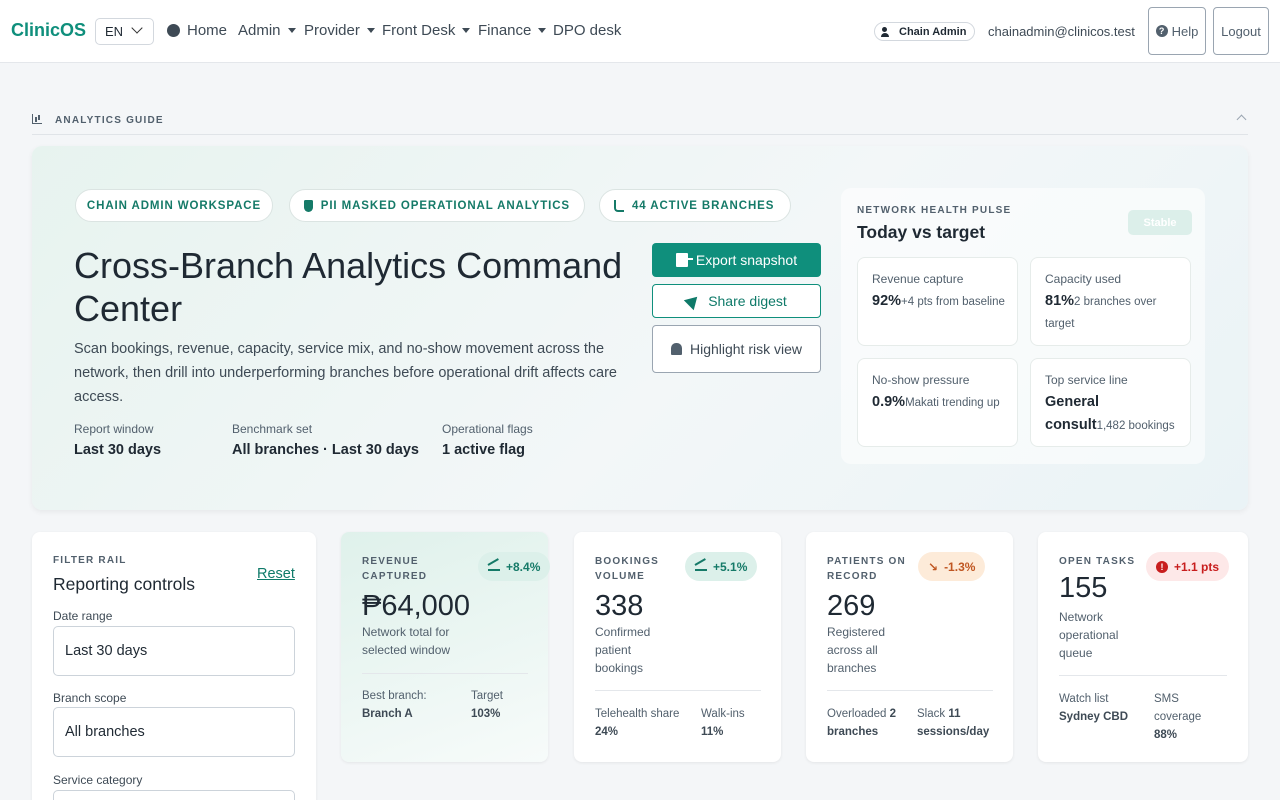 The image size is (1280, 800). I want to click on trend-down-icon: ↘, so click(933, 566).